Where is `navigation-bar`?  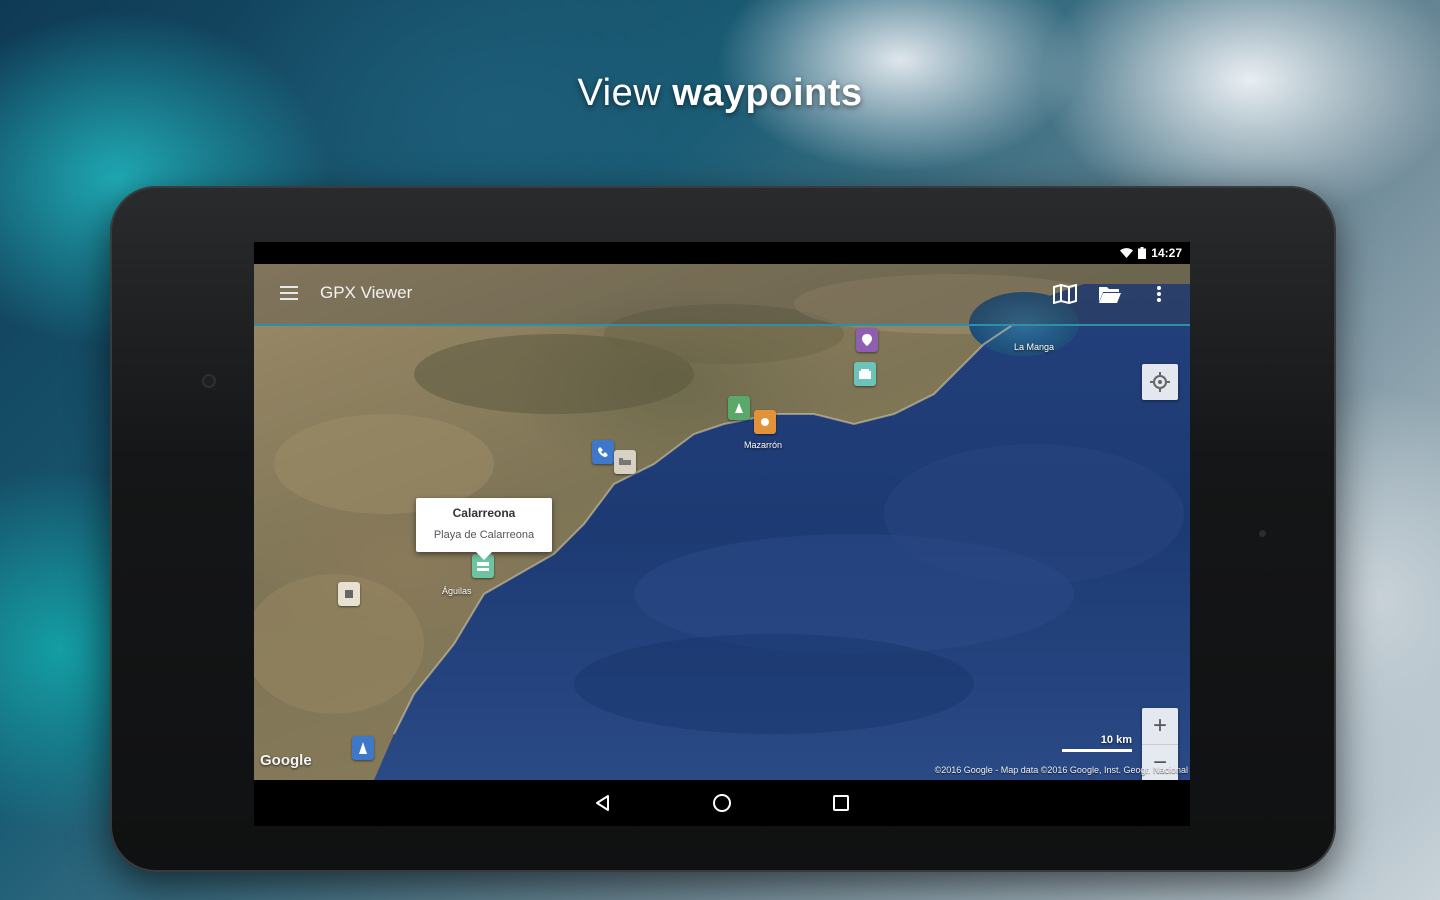
navigation-bar is located at coordinates (722, 803).